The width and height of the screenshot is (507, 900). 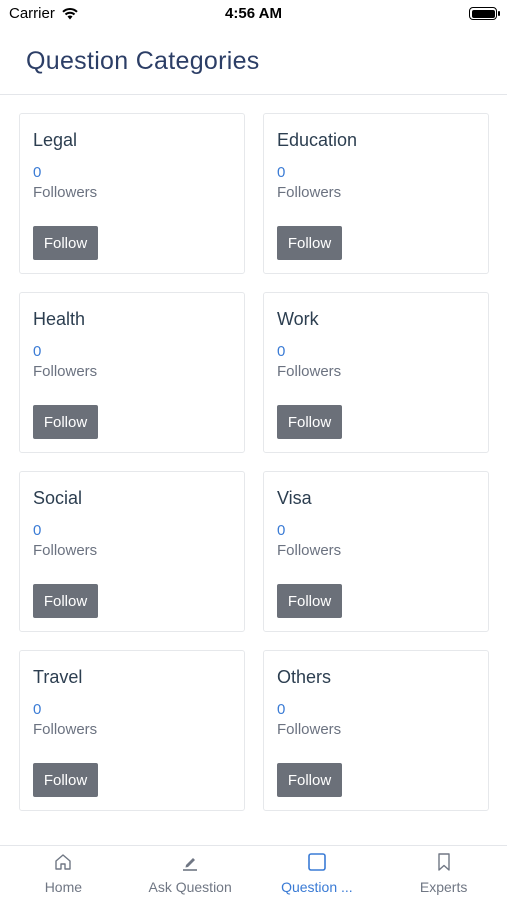 I want to click on category-name: Work, so click(x=298, y=319).